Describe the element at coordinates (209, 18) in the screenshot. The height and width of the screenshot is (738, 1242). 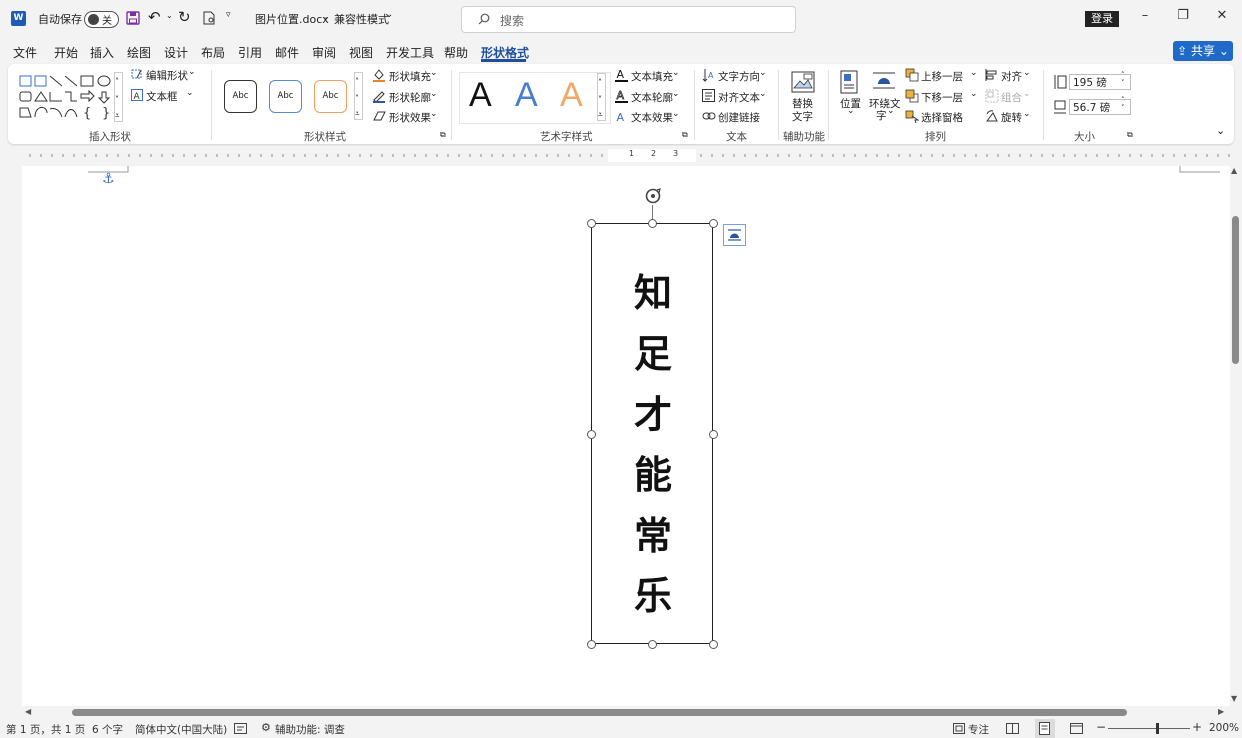
I see `print-preview-icon` at that location.